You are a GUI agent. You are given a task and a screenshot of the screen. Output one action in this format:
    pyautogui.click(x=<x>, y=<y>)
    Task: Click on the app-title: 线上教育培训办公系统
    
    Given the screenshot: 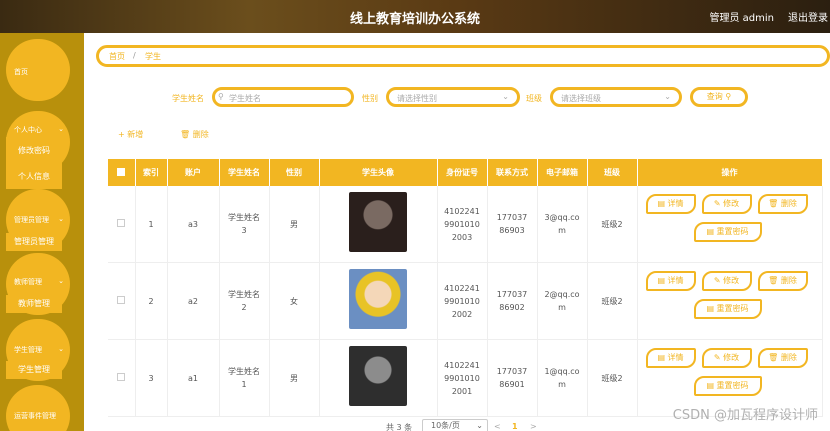 What is the action you would take?
    pyautogui.click(x=414, y=19)
    